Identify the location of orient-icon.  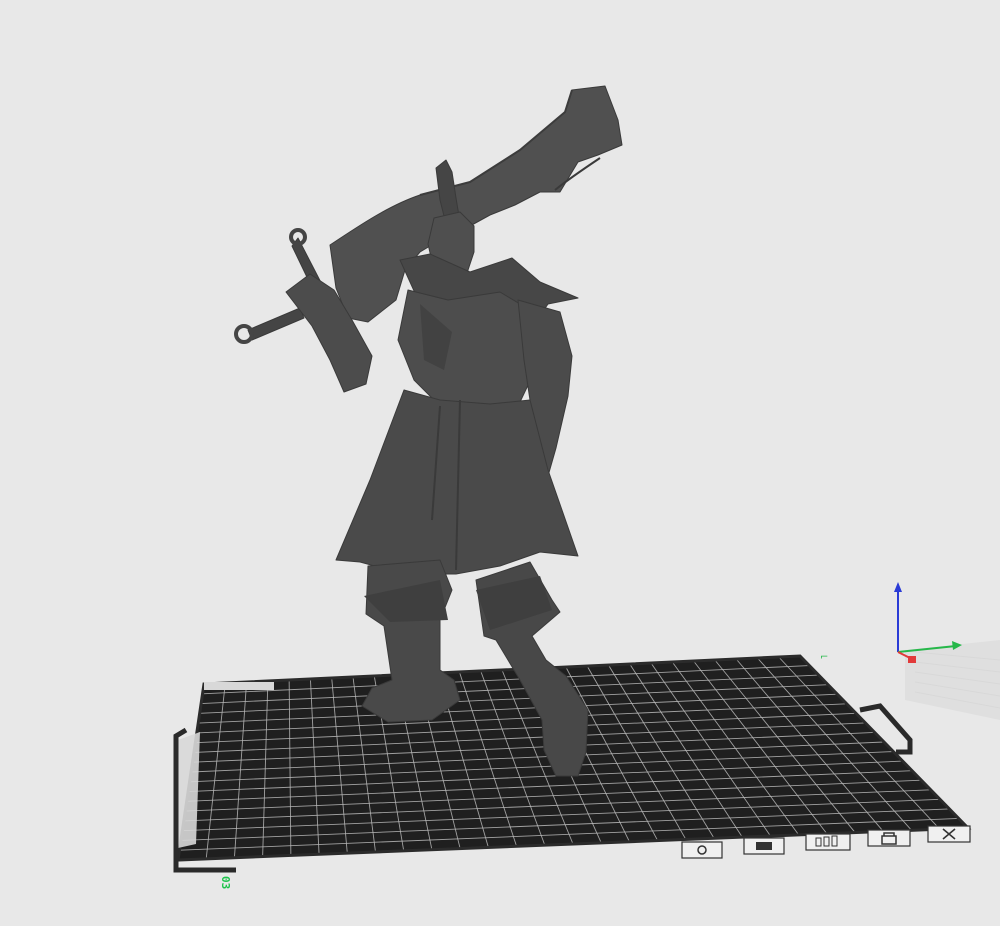
(702, 850).